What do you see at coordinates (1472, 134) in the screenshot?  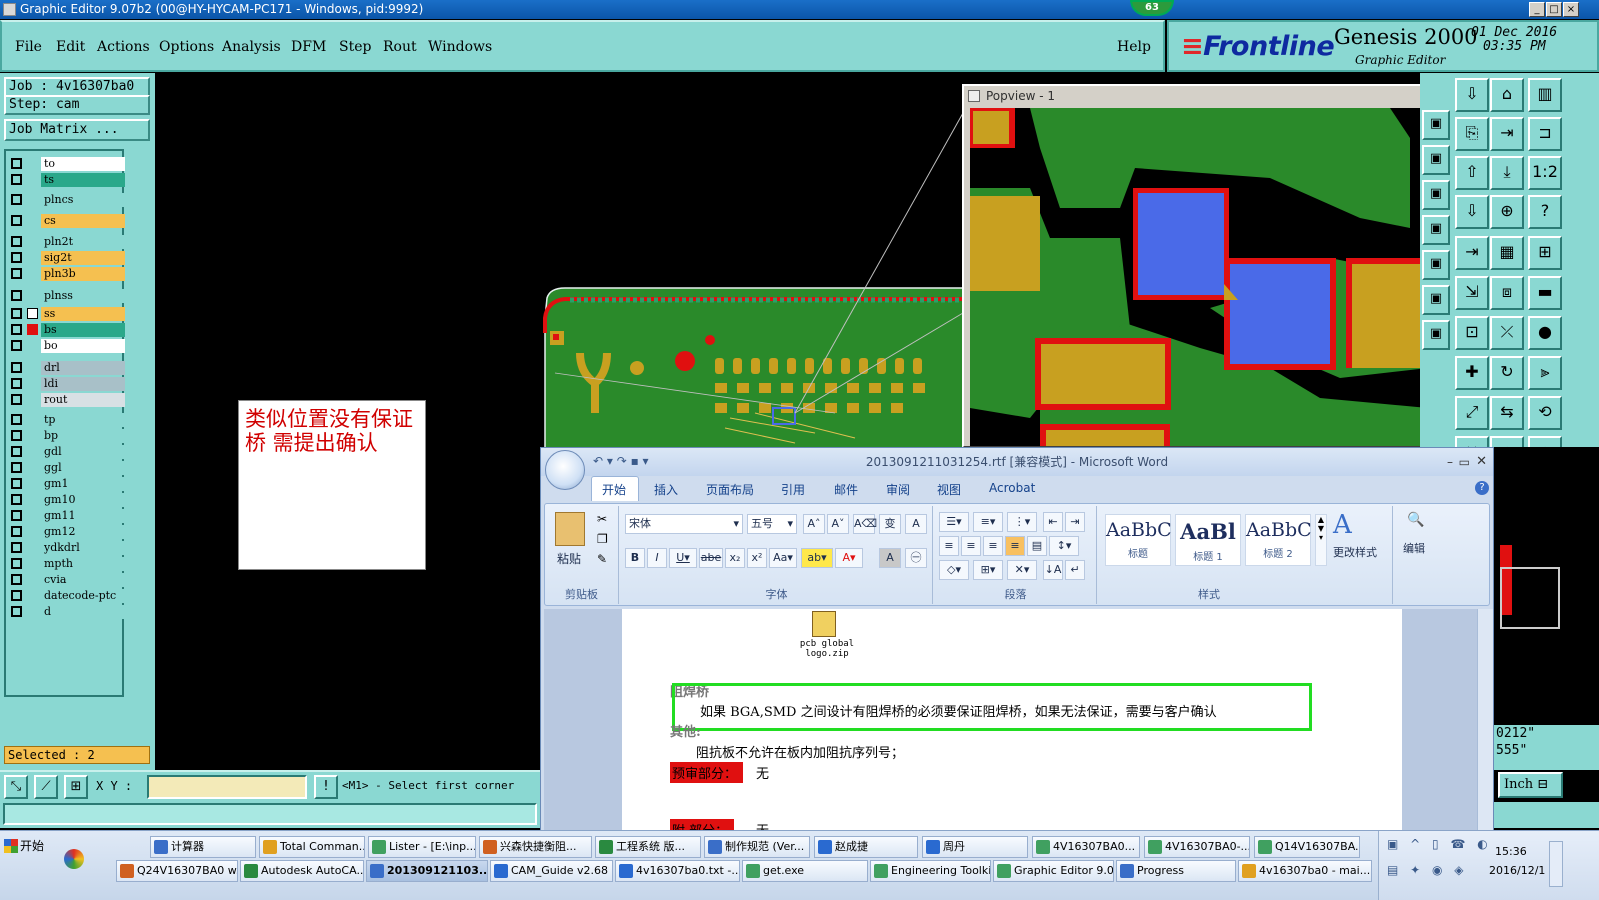 I see `tool-button-icon: ⎘` at bounding box center [1472, 134].